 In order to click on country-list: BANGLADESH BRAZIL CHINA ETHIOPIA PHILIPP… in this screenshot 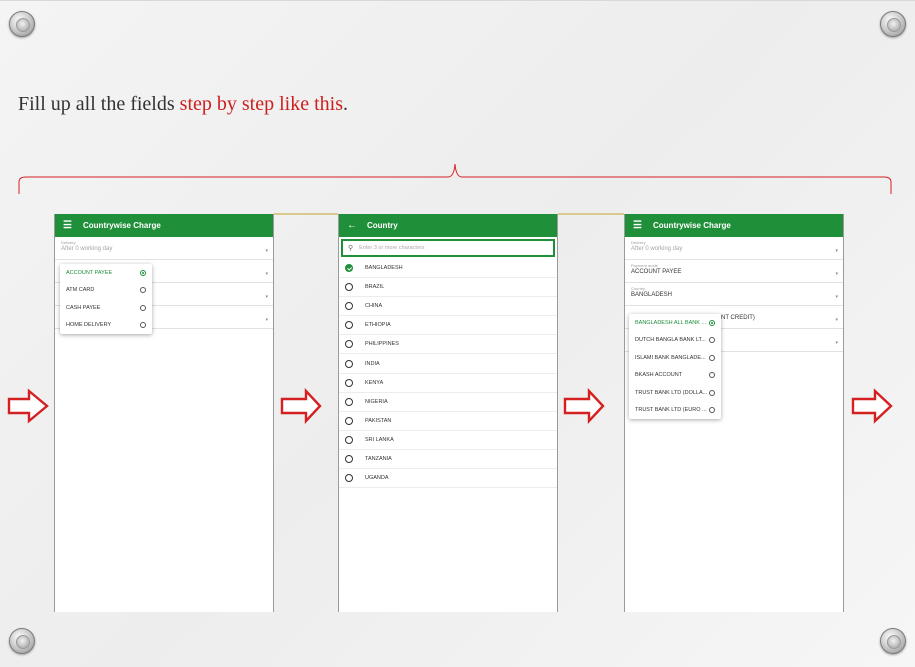, I will do `click(448, 374)`.